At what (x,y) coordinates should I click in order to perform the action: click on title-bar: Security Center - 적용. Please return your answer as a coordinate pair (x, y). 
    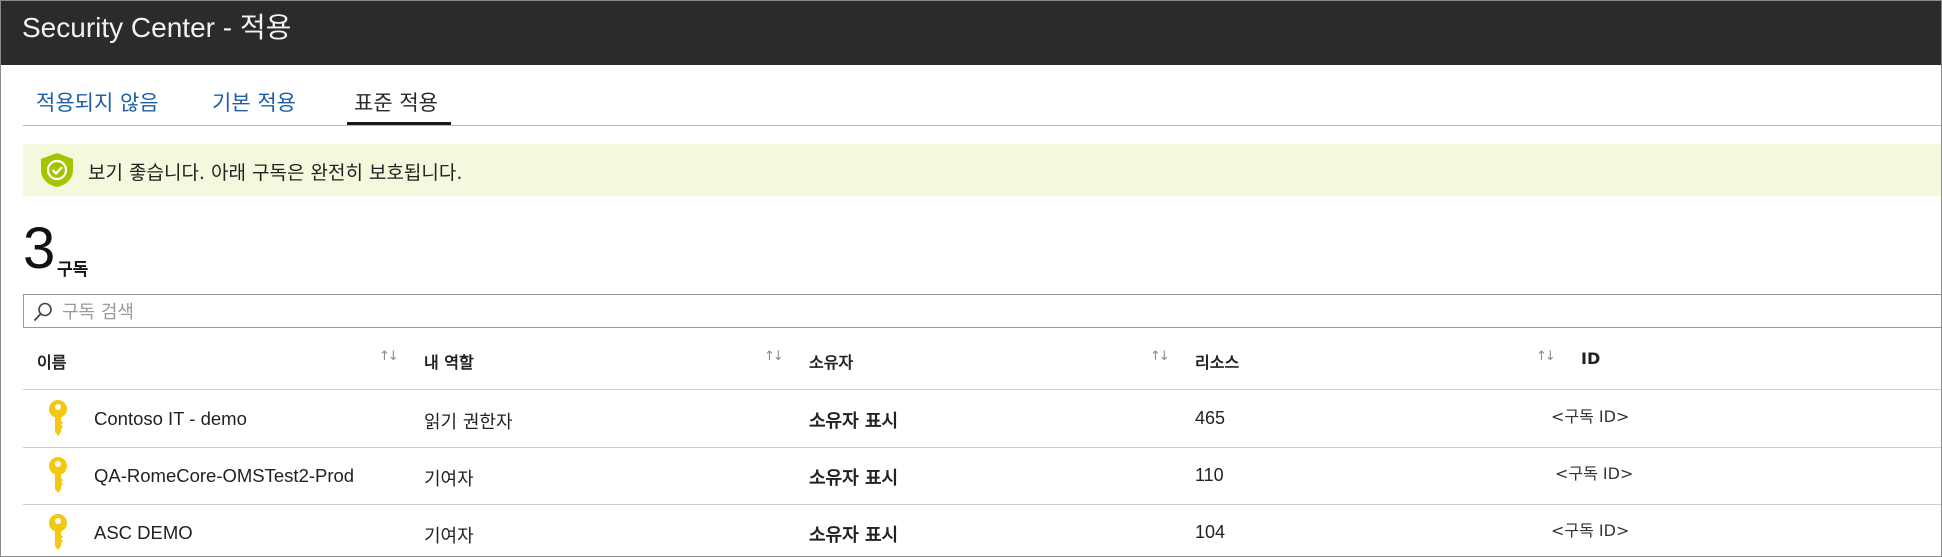
    Looking at the image, I should click on (971, 33).